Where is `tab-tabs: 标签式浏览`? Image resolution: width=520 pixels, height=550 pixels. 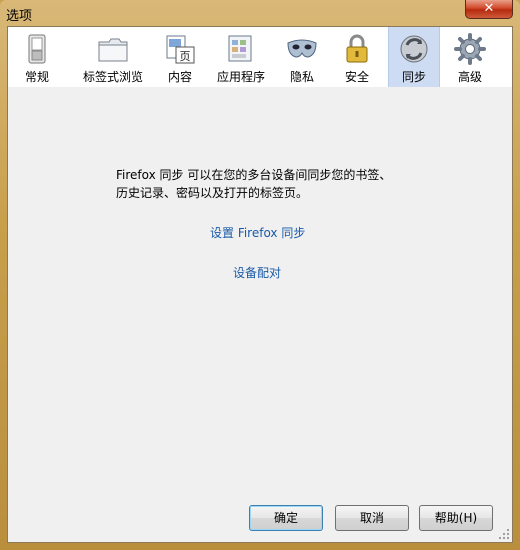
tab-tabs: 标签式浏览 is located at coordinates (113, 57).